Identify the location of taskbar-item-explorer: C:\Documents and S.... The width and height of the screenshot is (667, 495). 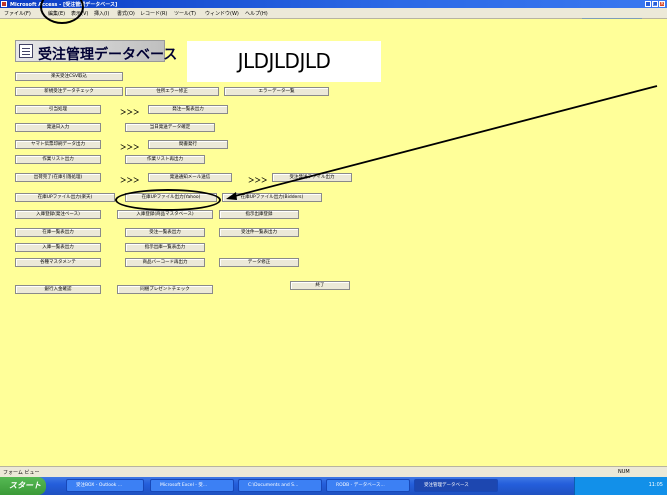
(280, 485).